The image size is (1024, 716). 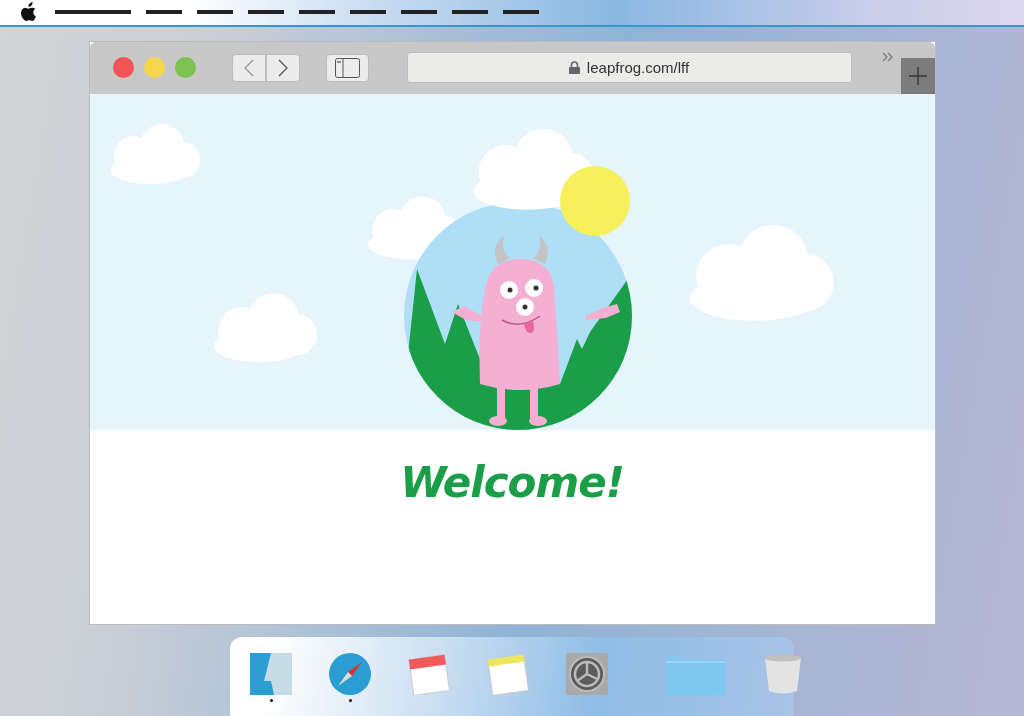 I want to click on chevron-left-icon, so click(x=248, y=67).